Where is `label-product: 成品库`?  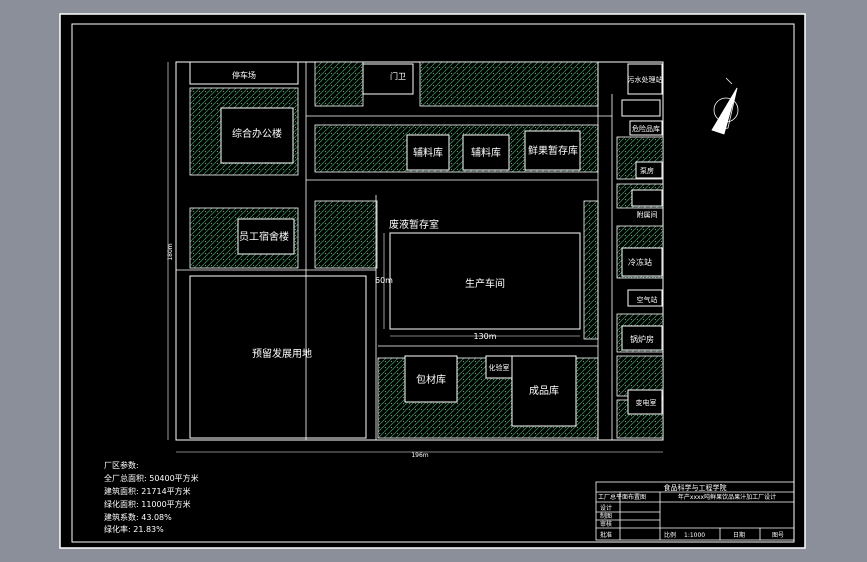 label-product: 成品库 is located at coordinates (544, 390).